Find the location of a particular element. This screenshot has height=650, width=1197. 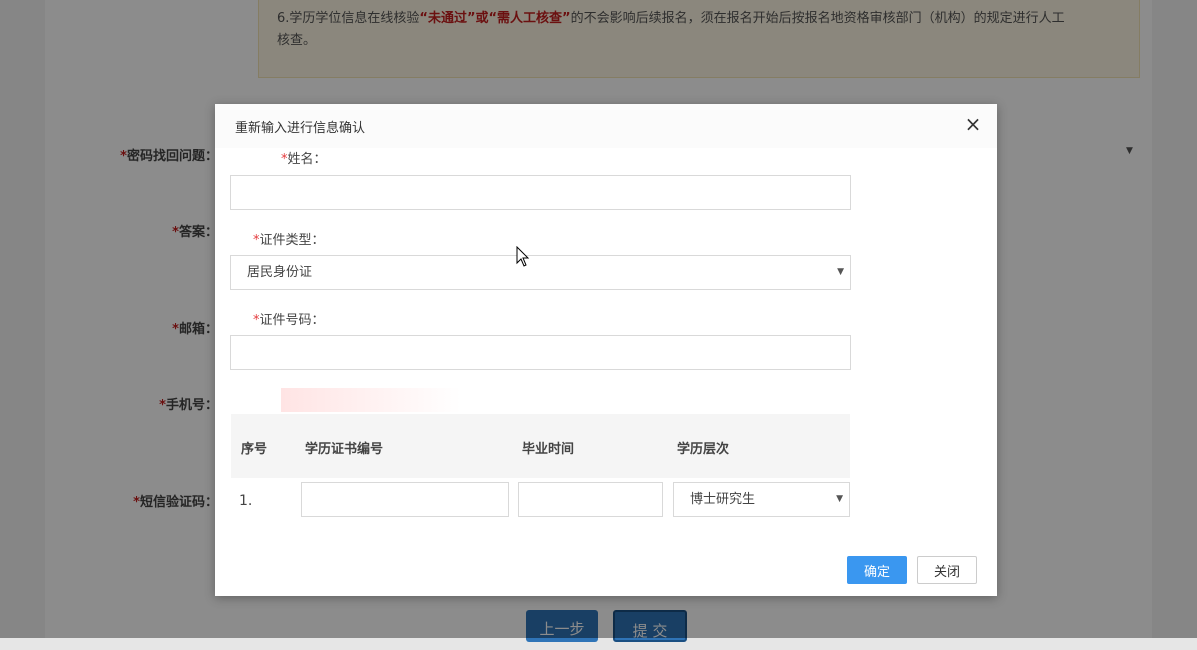

row-index: 1. is located at coordinates (246, 501).